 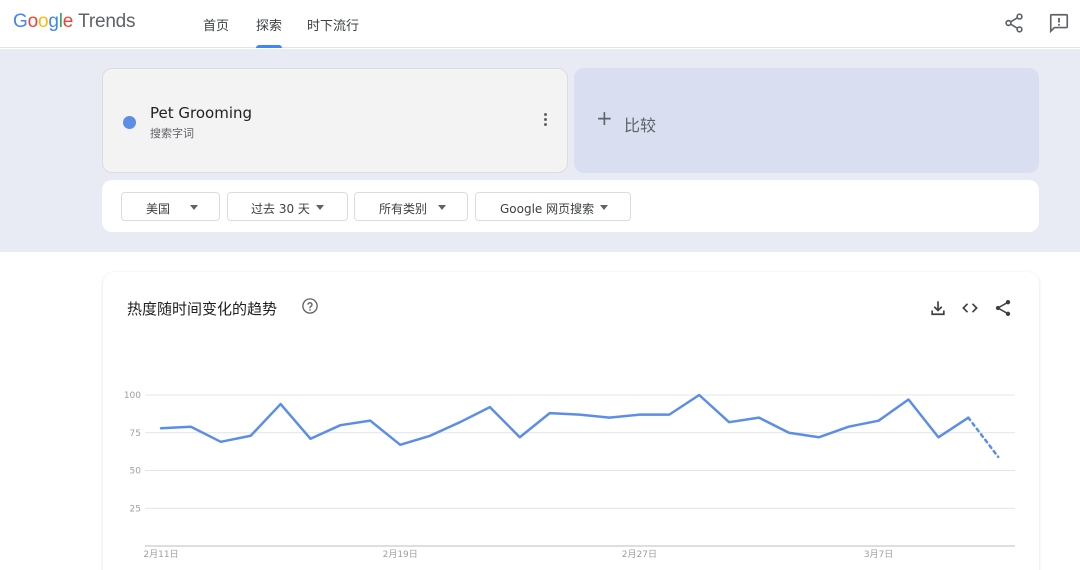 What do you see at coordinates (640, 125) in the screenshot?
I see `compare-label: 比较` at bounding box center [640, 125].